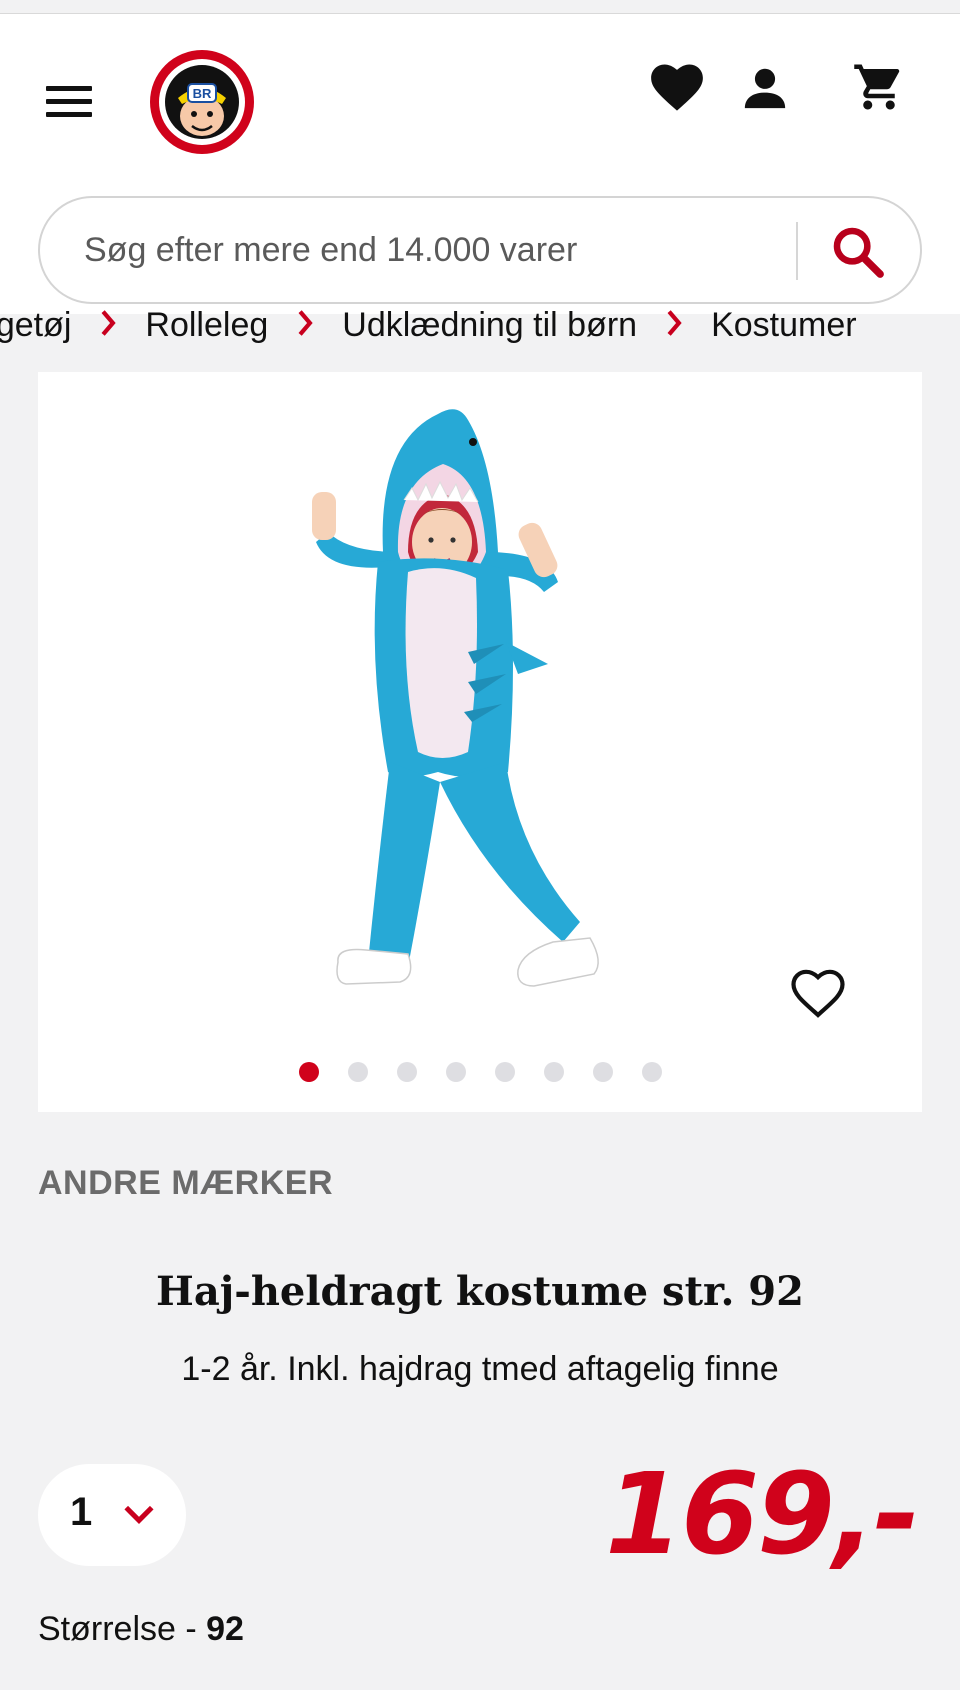 This screenshot has width=960, height=1690. What do you see at coordinates (70, 102) in the screenshot?
I see `hamburger-icon` at bounding box center [70, 102].